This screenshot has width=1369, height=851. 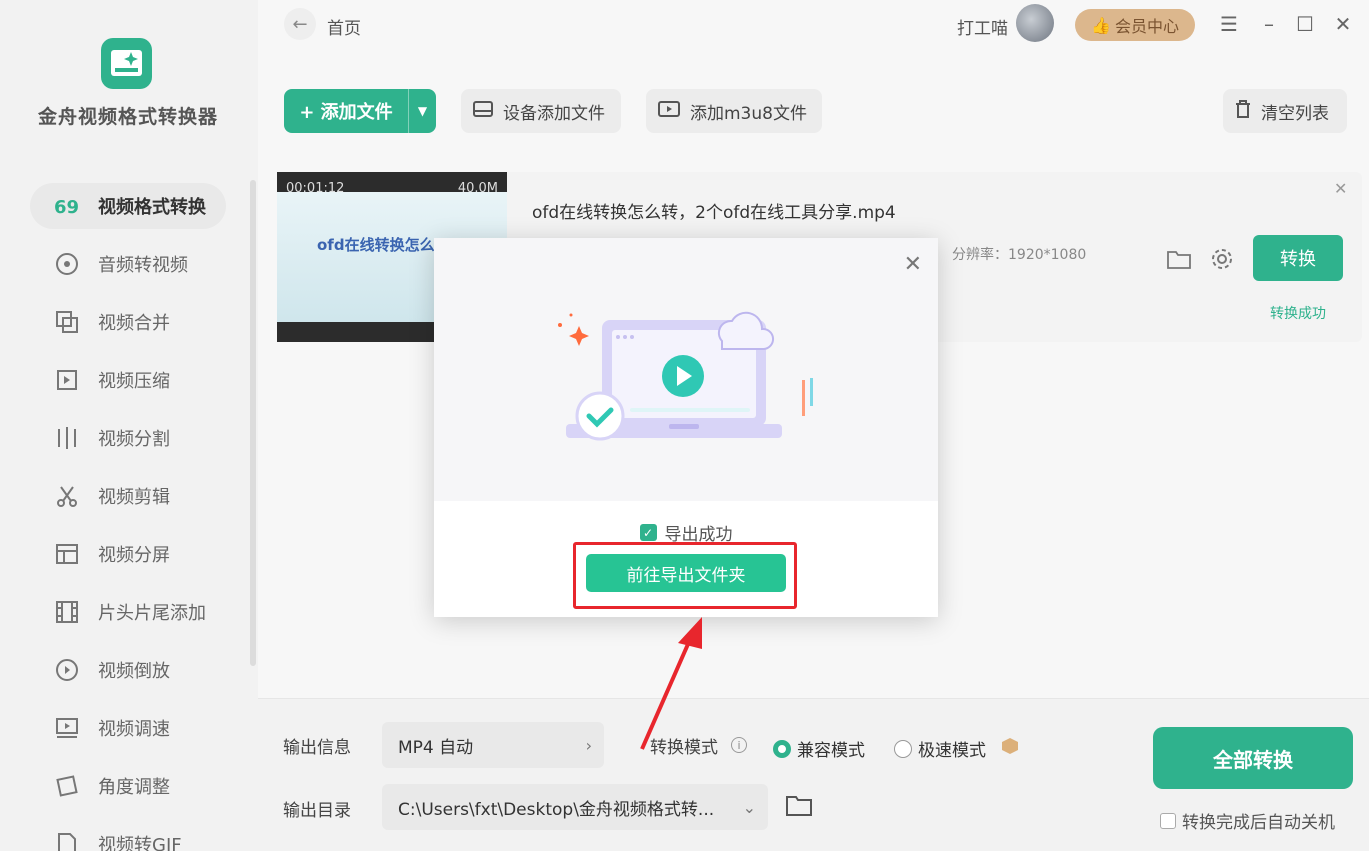 What do you see at coordinates (714, 213) in the screenshot?
I see `file-name: ofd在线转换怎么转，2个ofd在线工具分享.mp4` at bounding box center [714, 213].